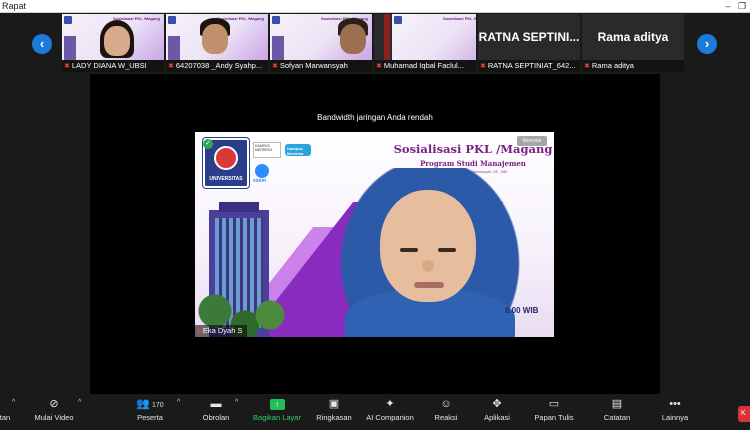 This screenshot has height=430, width=750. I want to click on zoom-logo-icon, so click(262, 171).